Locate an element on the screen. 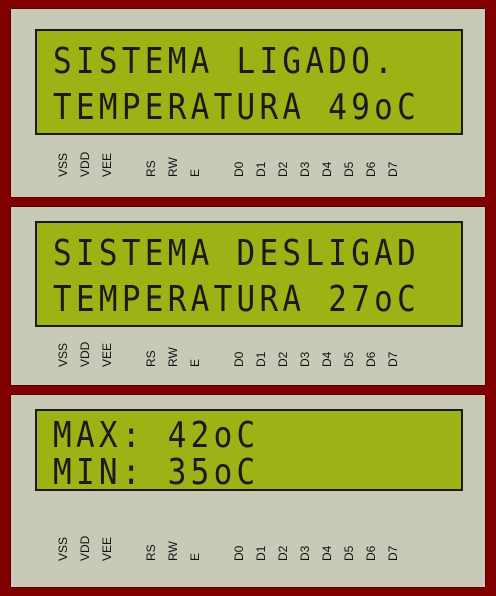 The width and height of the screenshot is (496, 596). lcd-line-2: MIN: 35oC is located at coordinates (156, 472).